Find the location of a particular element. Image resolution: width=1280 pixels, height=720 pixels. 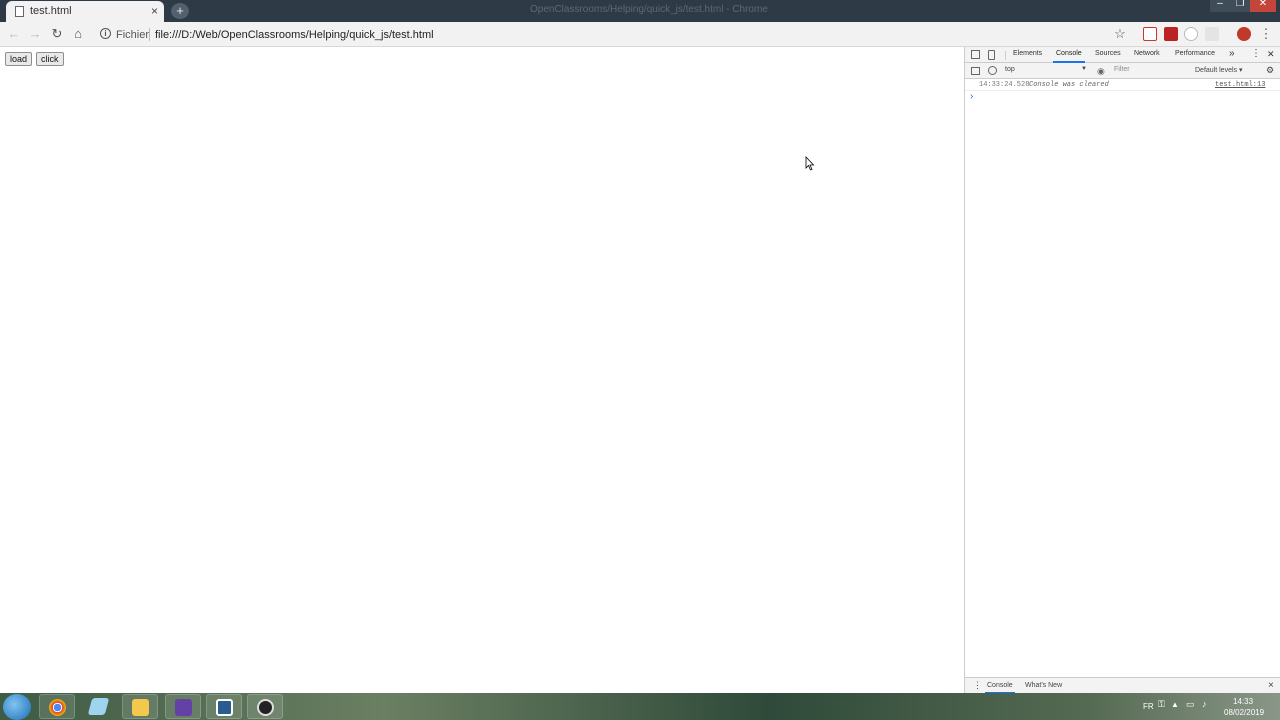

console-prompt-icon: › is located at coordinates (972, 96).